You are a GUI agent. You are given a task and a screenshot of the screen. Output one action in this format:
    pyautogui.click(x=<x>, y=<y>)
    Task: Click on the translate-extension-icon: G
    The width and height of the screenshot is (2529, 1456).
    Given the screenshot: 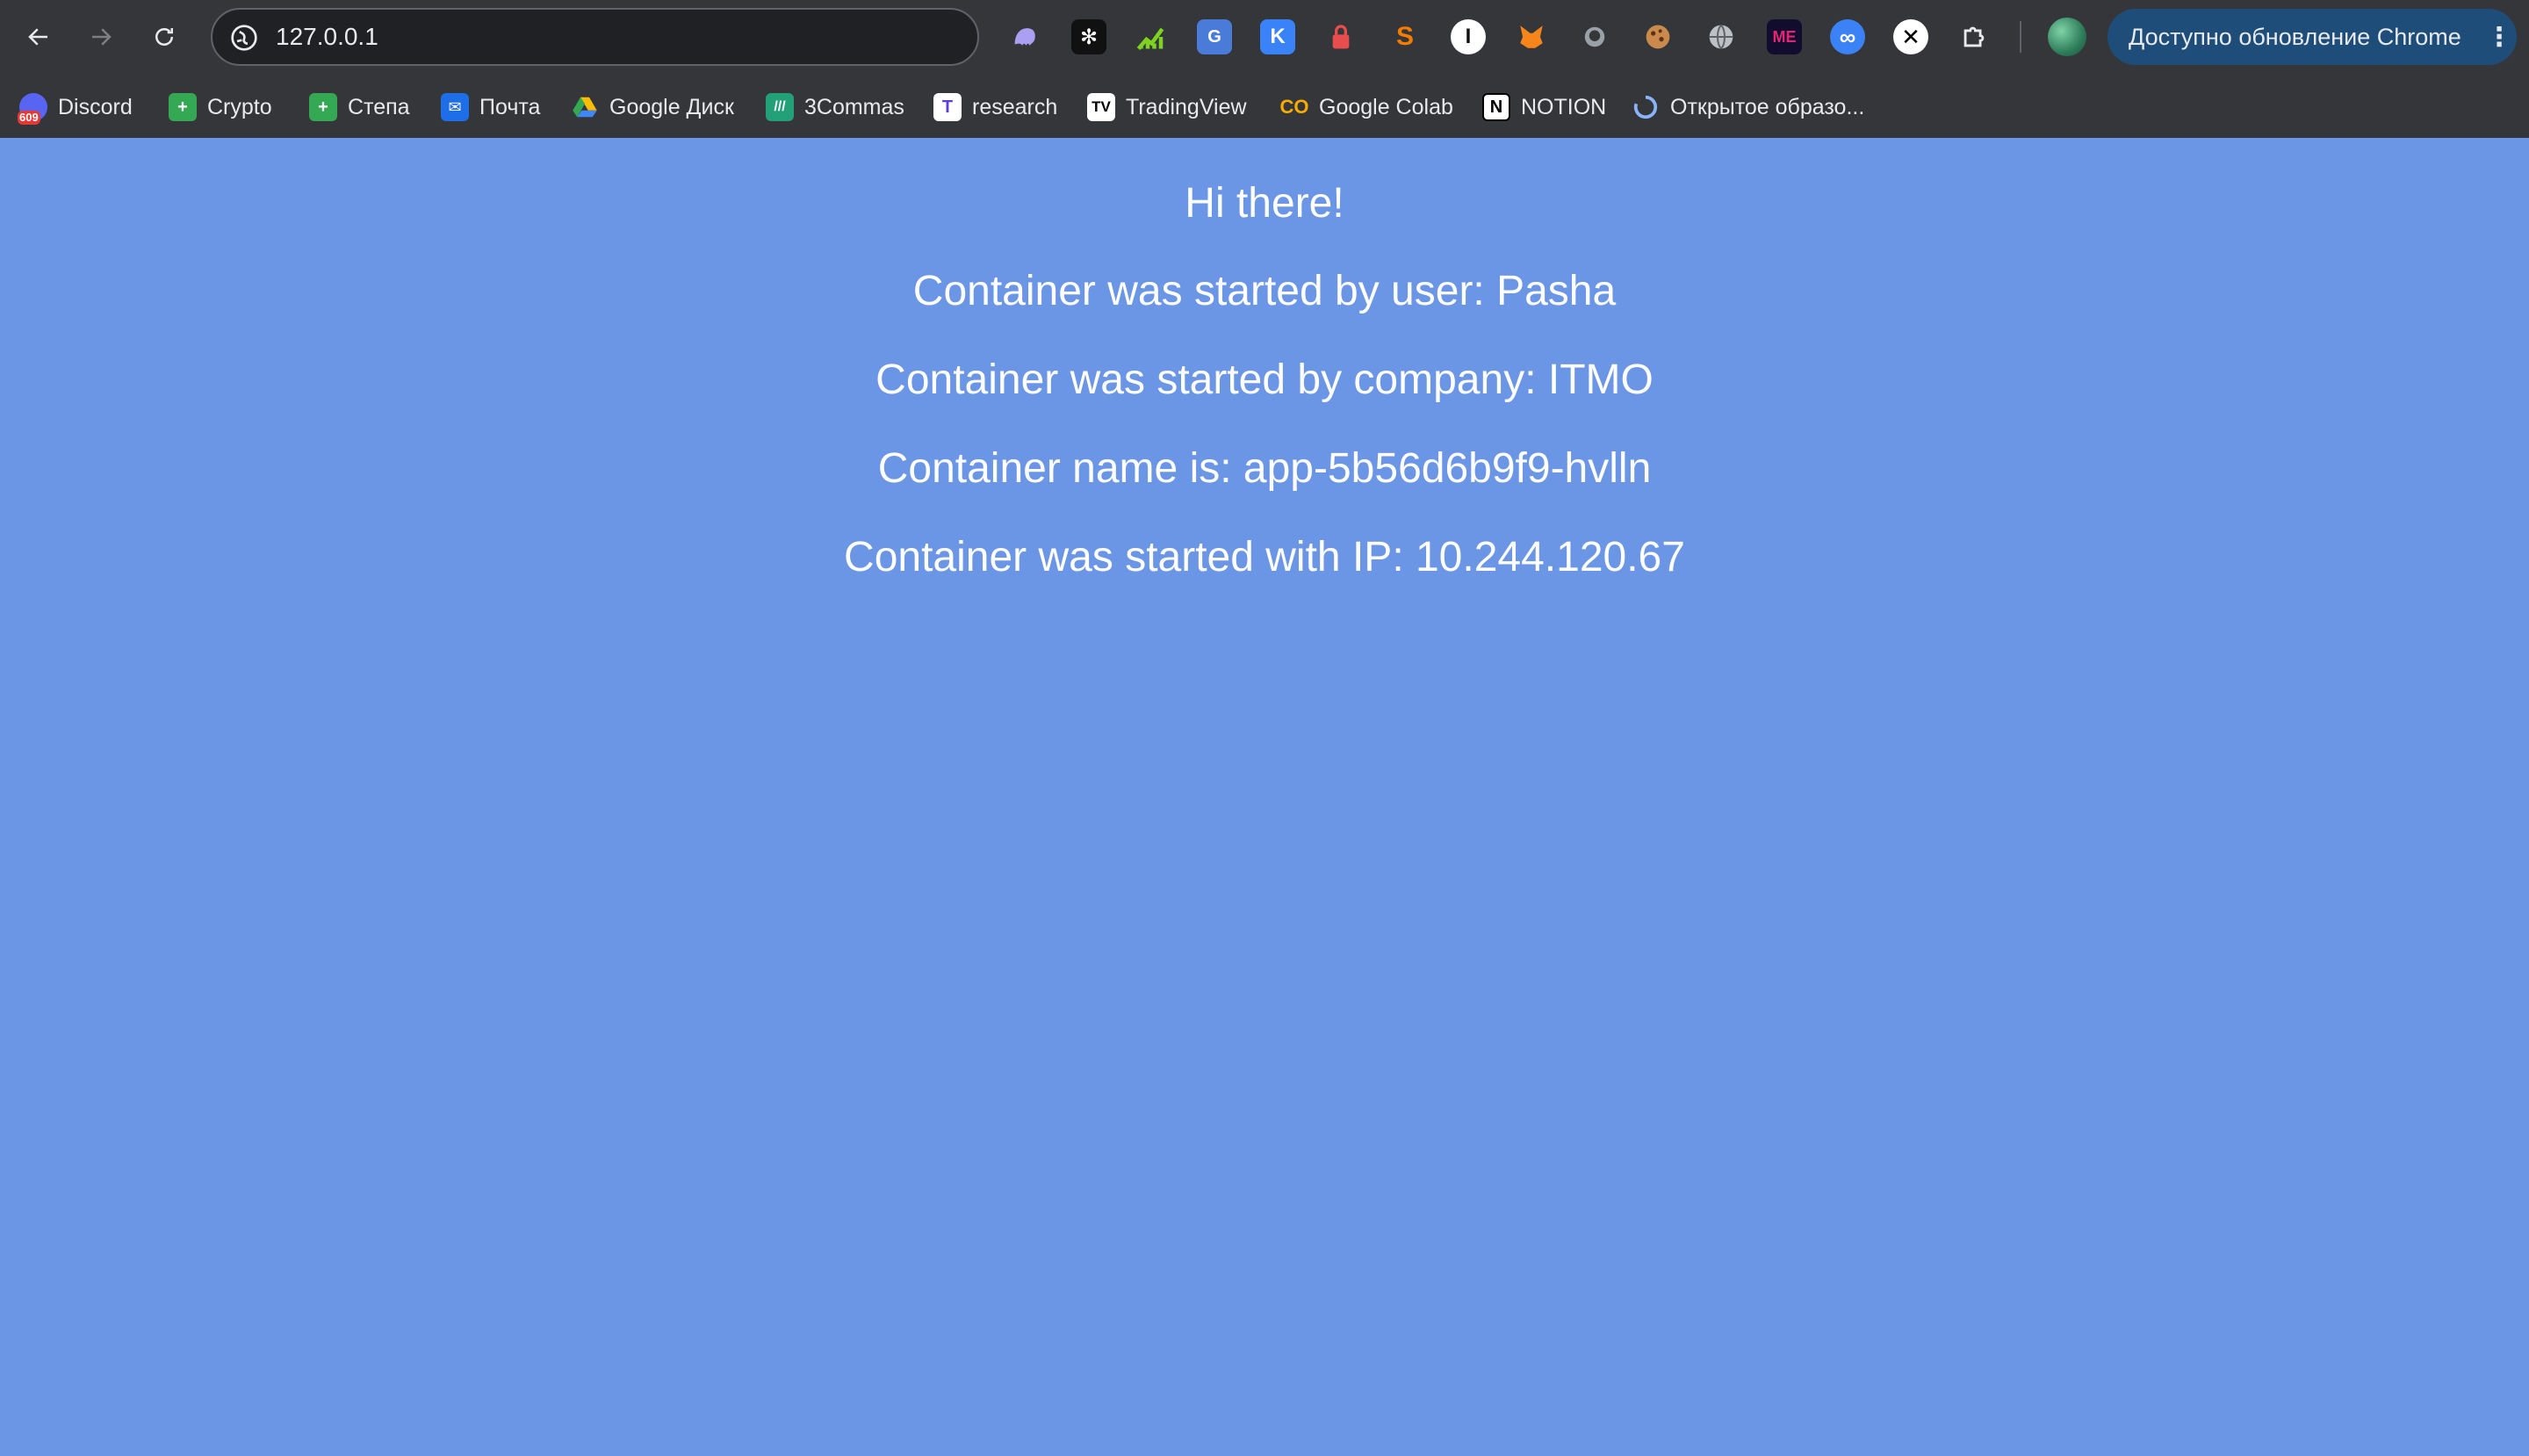 What is the action you would take?
    pyautogui.click(x=1215, y=36)
    